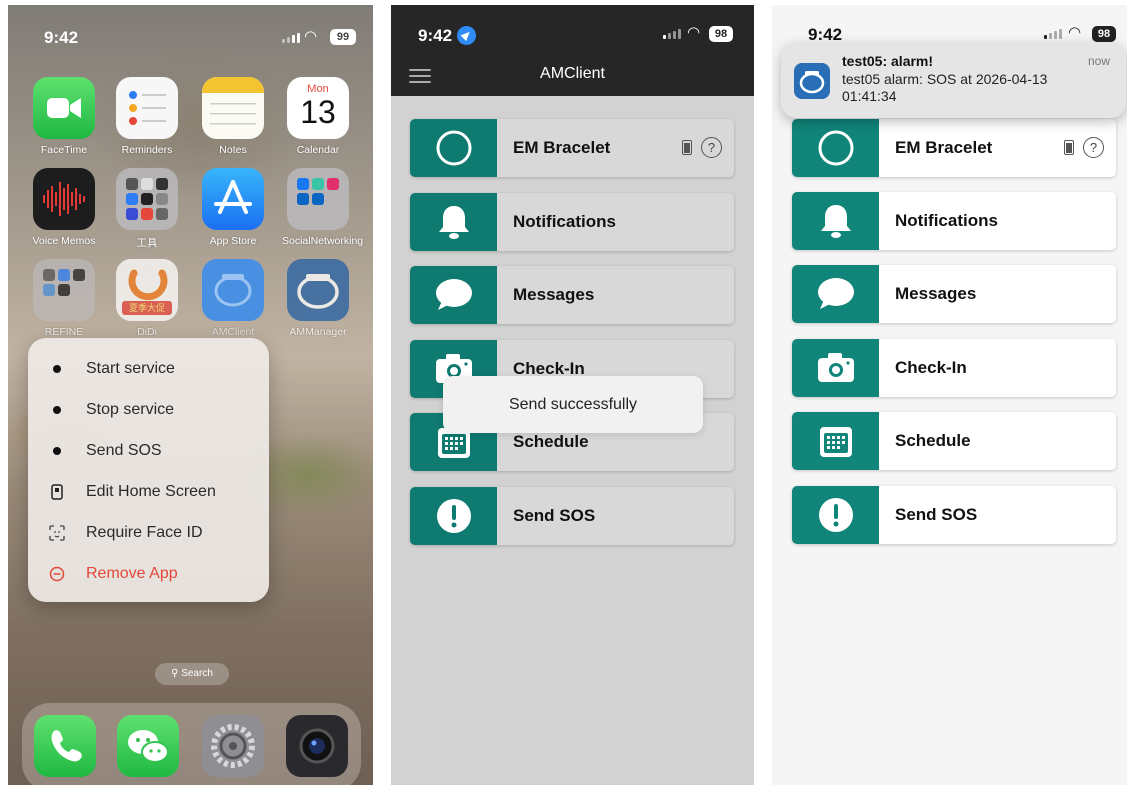 Image resolution: width=1129 pixels, height=785 pixels. I want to click on app-reminders: Reminders, so click(147, 116).